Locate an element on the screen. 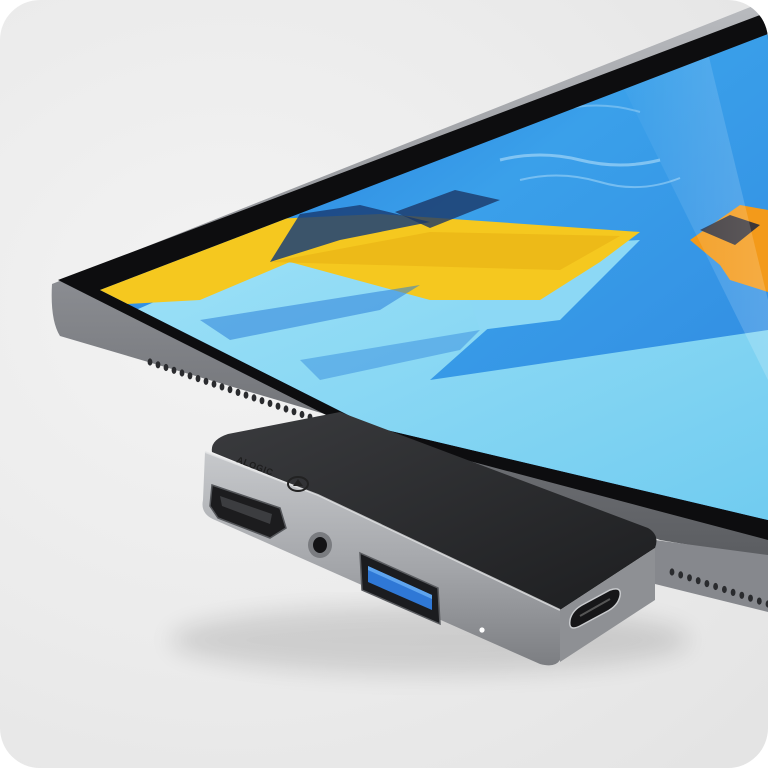  audio-jack is located at coordinates (320, 545).